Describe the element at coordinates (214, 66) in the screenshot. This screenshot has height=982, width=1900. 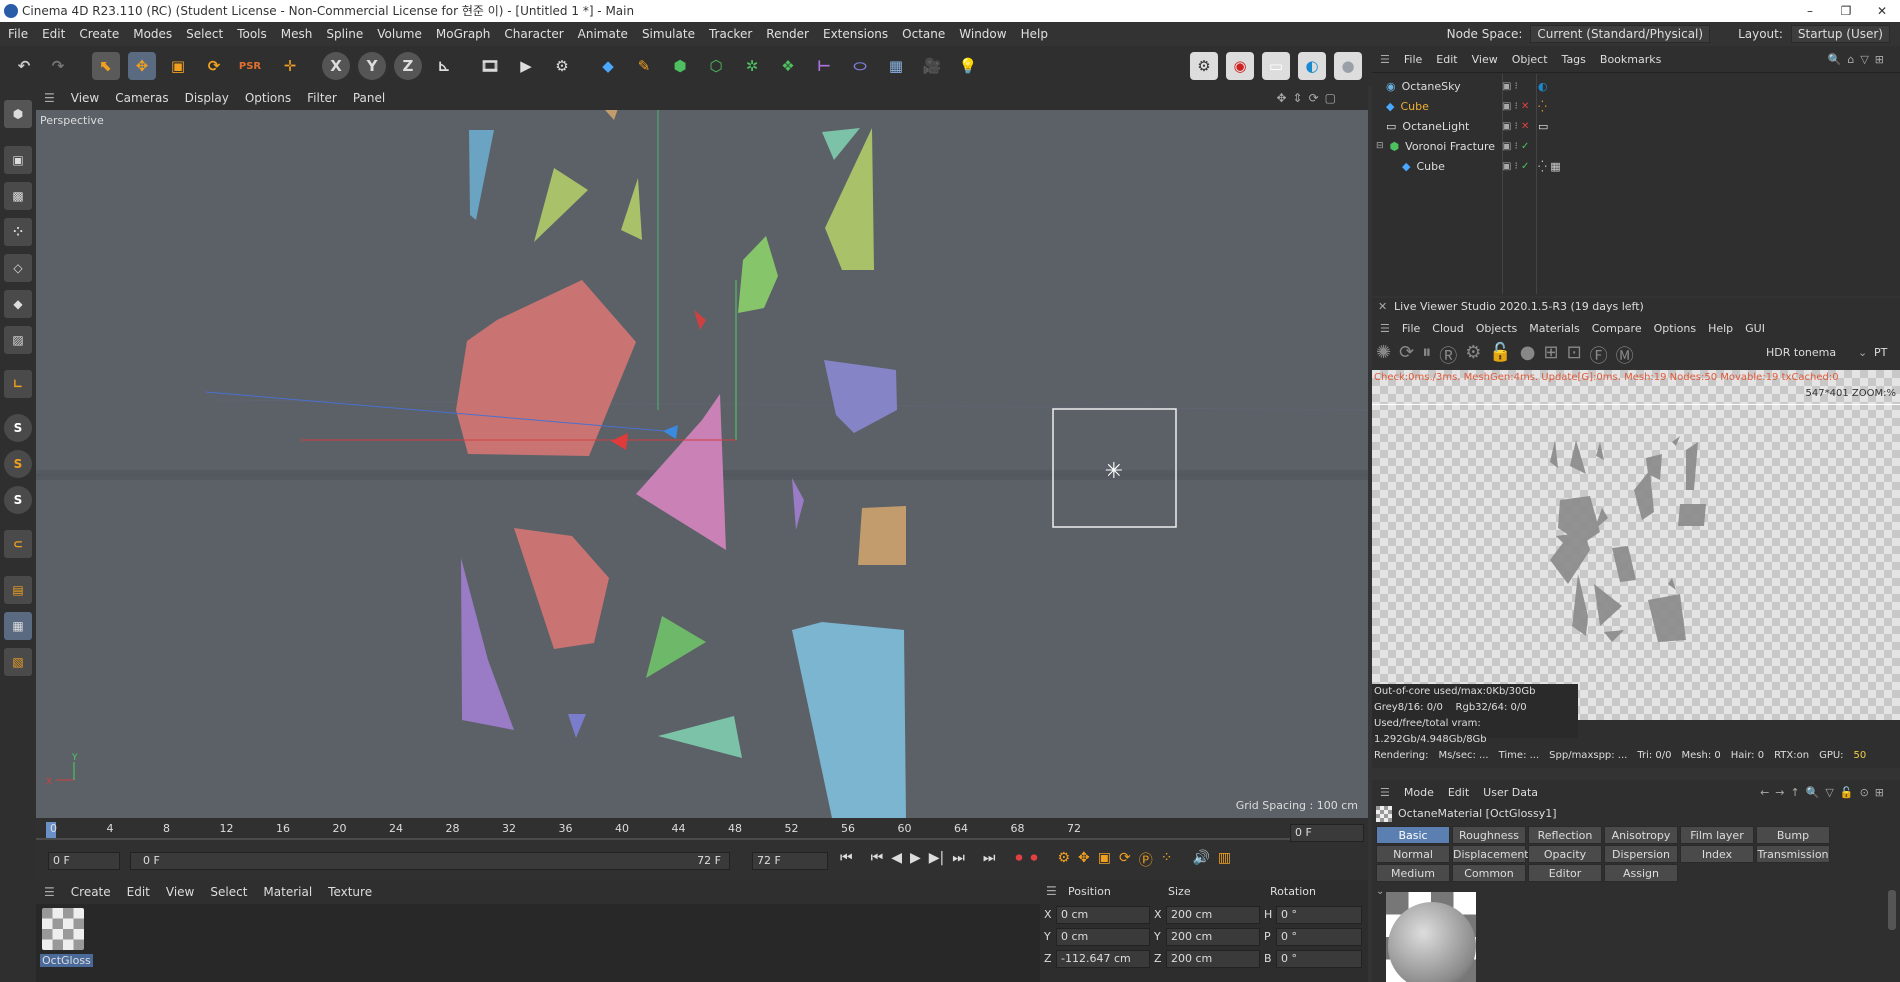
I see `rotate-tool-icon: ⟳` at that location.